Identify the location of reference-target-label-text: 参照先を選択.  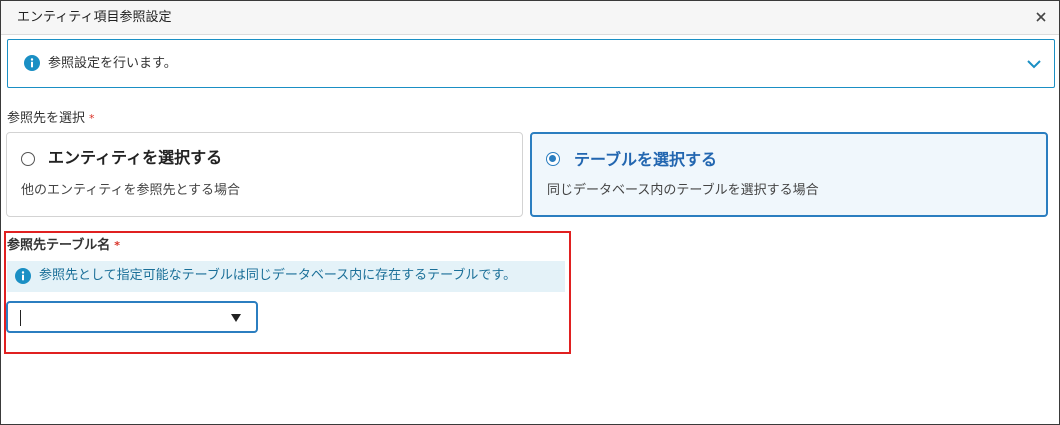
(46, 118).